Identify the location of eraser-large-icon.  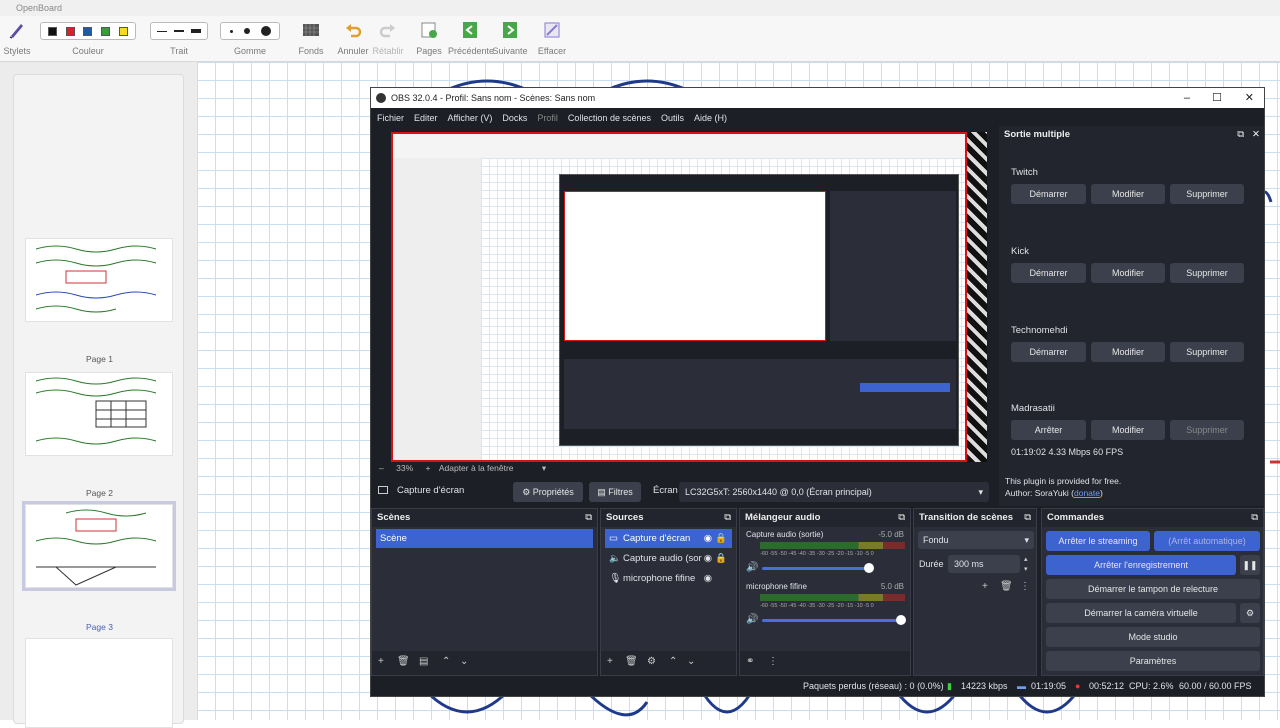
(265, 31).